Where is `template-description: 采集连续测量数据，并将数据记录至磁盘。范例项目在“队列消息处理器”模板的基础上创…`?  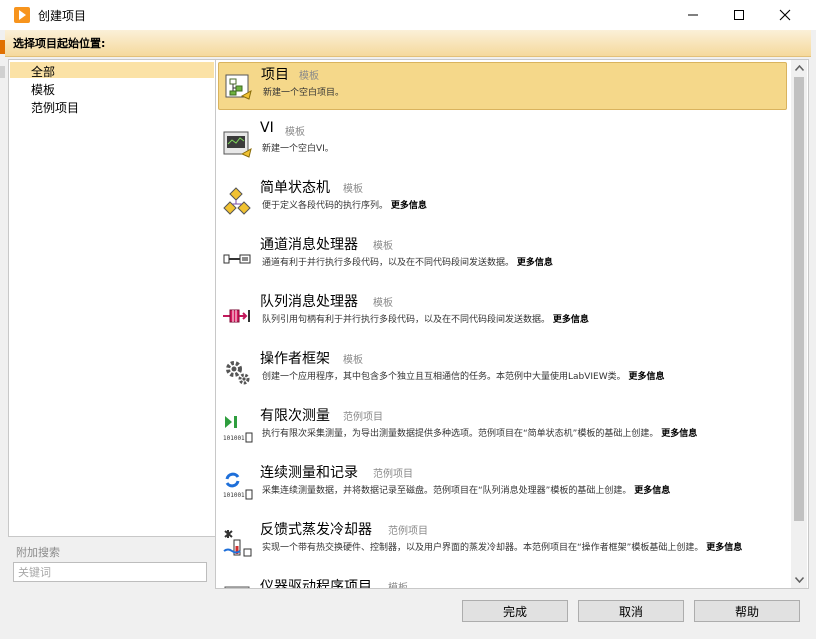
template-description: 采集连续测量数据，并将数据记录至磁盘。范例项目在“队列消息处理器”模板的基础上创… is located at coordinates (466, 491).